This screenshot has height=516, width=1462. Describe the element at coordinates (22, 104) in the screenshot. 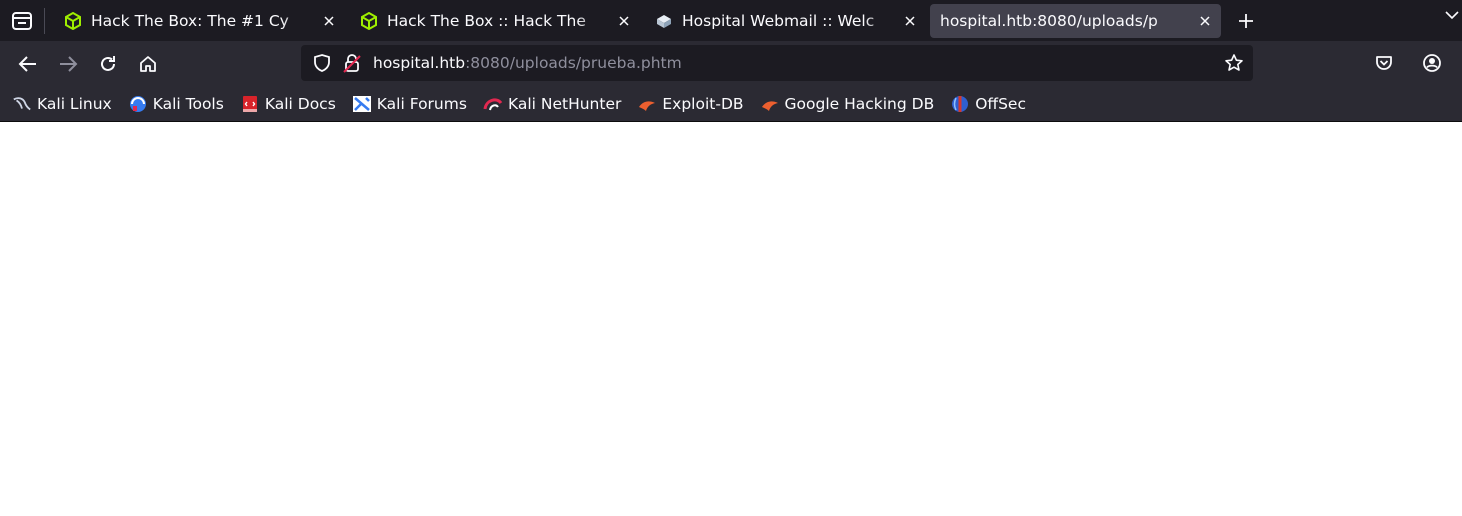

I see `kali-dragon-icon` at that location.